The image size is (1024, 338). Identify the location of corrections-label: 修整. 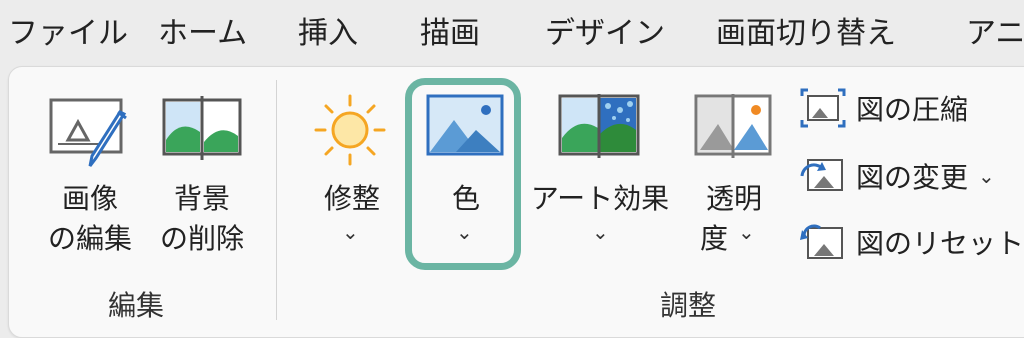
(351, 198).